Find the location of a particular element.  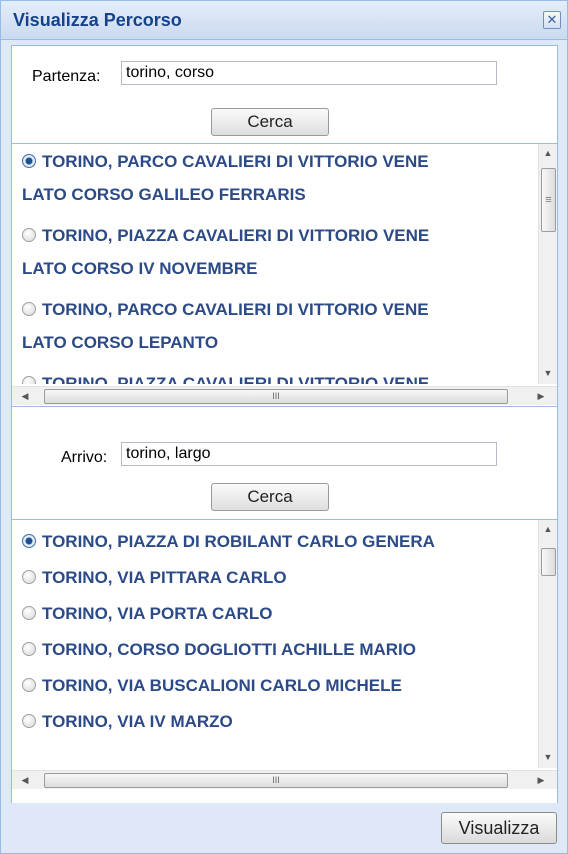

option-text-line2: LATO CORSO IV NOVEMBRE is located at coordinates (140, 268).